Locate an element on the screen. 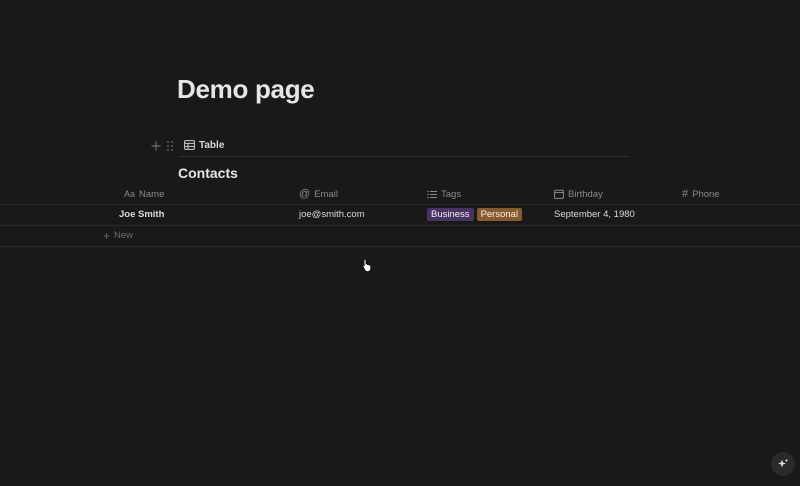  cell-email: joe@smith.com is located at coordinates (332, 214).